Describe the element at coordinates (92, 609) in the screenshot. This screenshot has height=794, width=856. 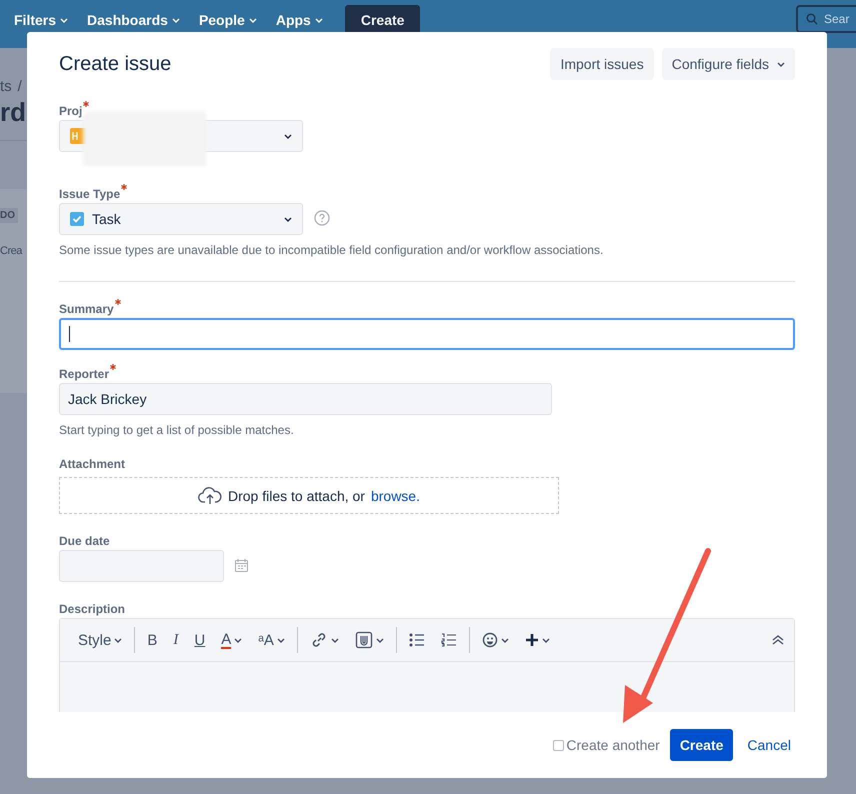
I see `field-label: Description` at that location.